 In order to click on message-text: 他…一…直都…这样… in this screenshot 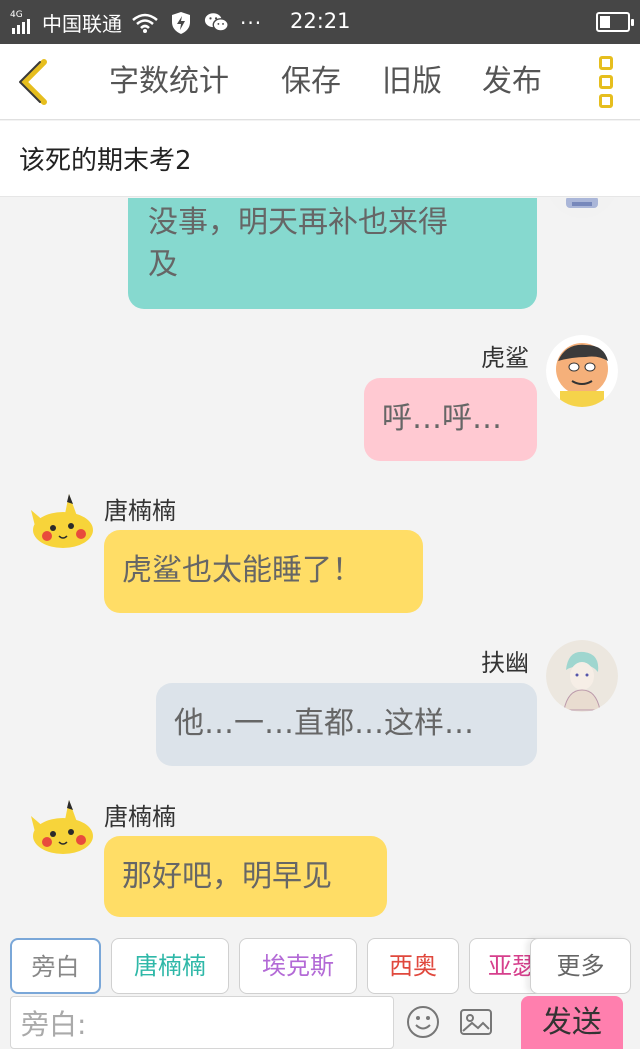, I will do `click(324, 723)`.